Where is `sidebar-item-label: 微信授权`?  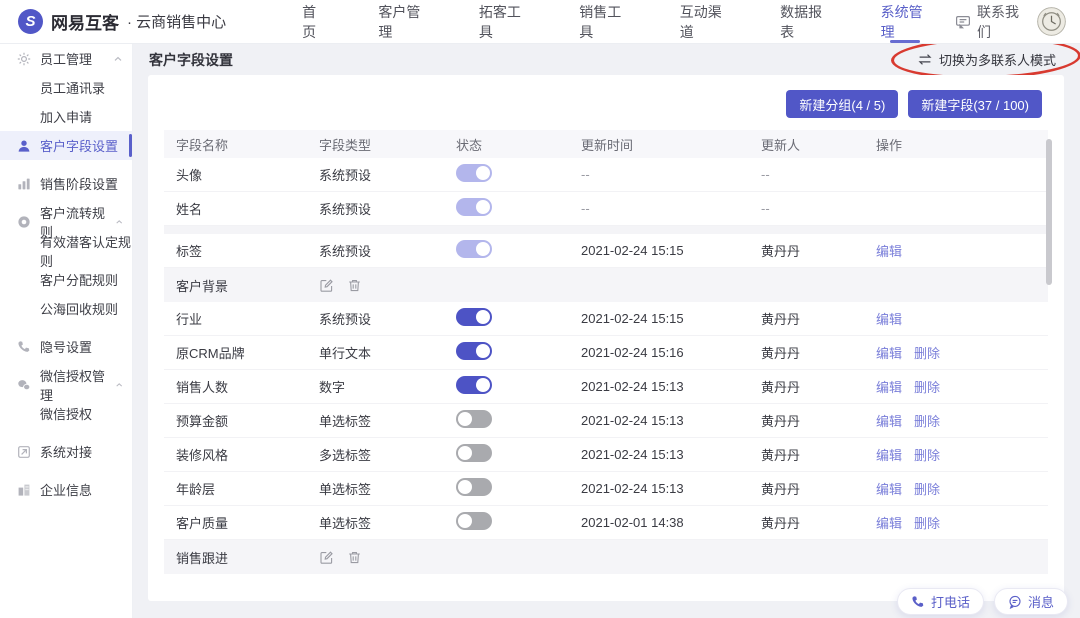 sidebar-item-label: 微信授权 is located at coordinates (66, 414).